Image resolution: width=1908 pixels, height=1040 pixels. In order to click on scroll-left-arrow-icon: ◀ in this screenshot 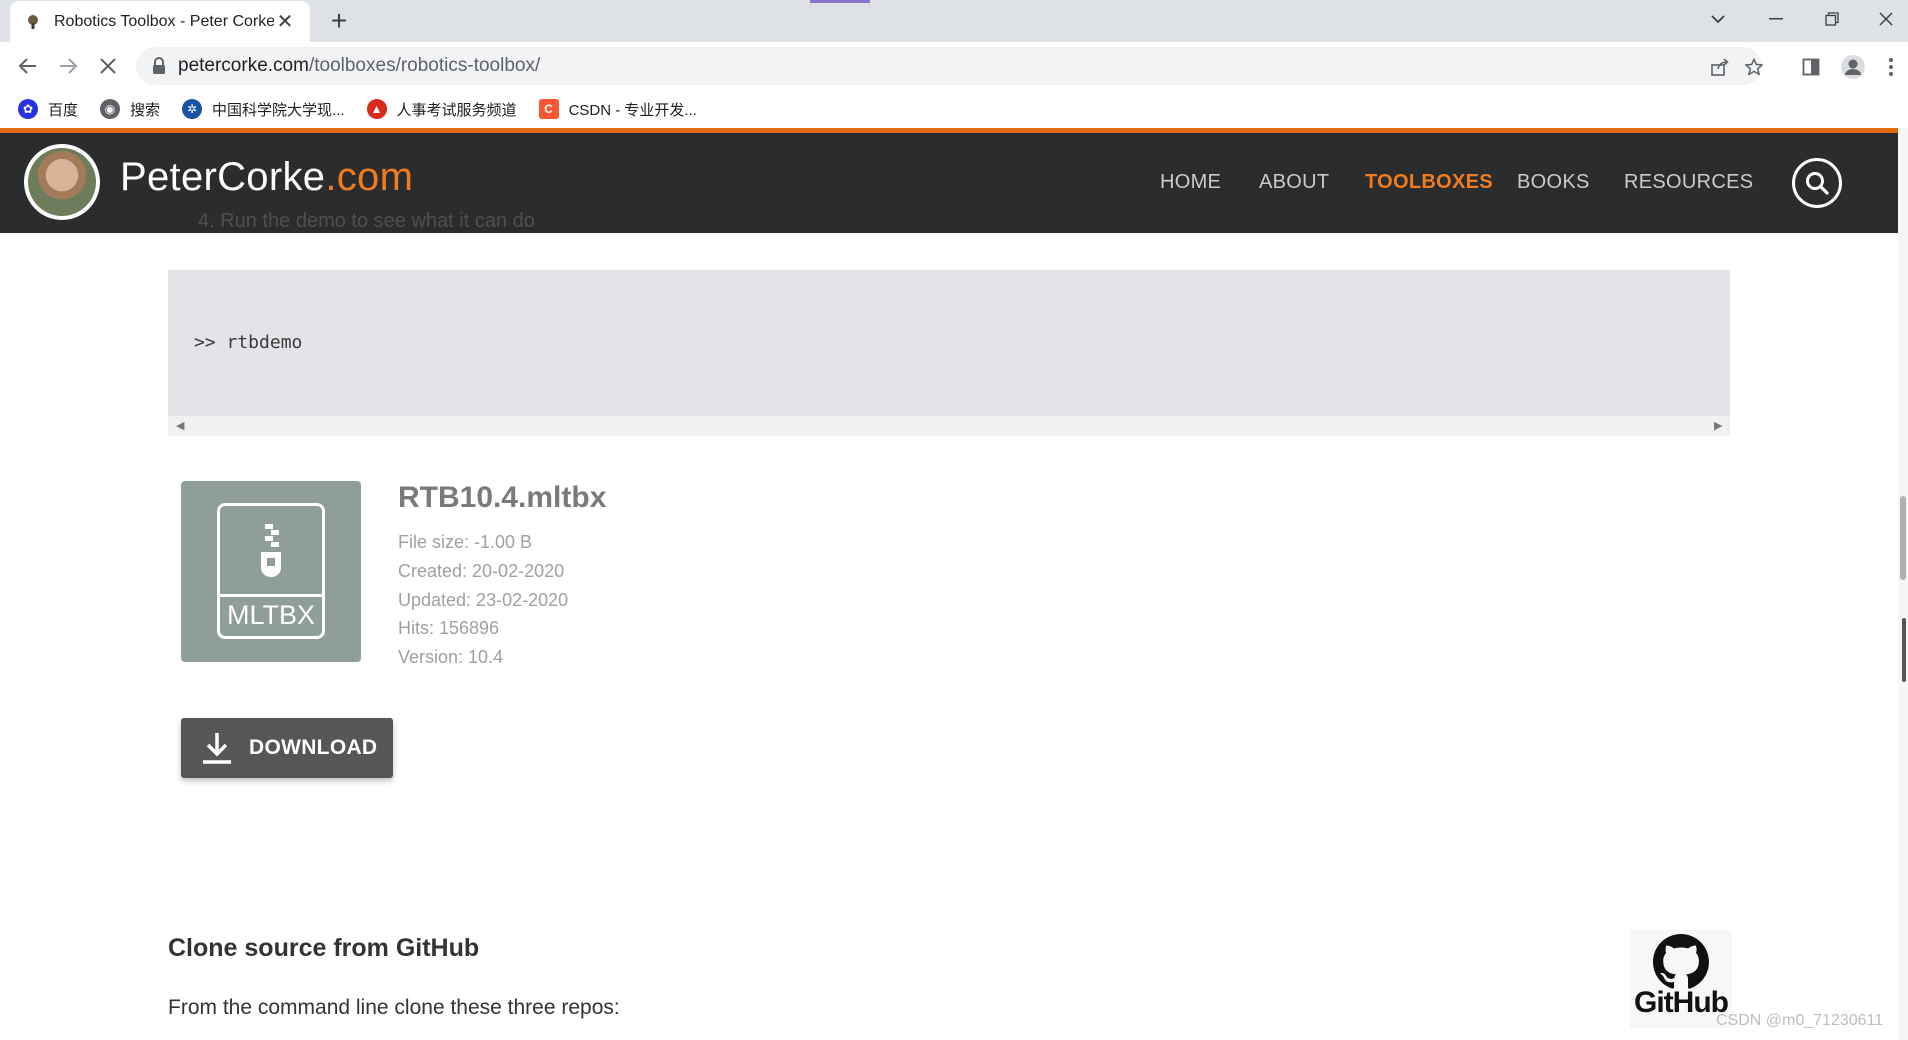, I will do `click(180, 425)`.